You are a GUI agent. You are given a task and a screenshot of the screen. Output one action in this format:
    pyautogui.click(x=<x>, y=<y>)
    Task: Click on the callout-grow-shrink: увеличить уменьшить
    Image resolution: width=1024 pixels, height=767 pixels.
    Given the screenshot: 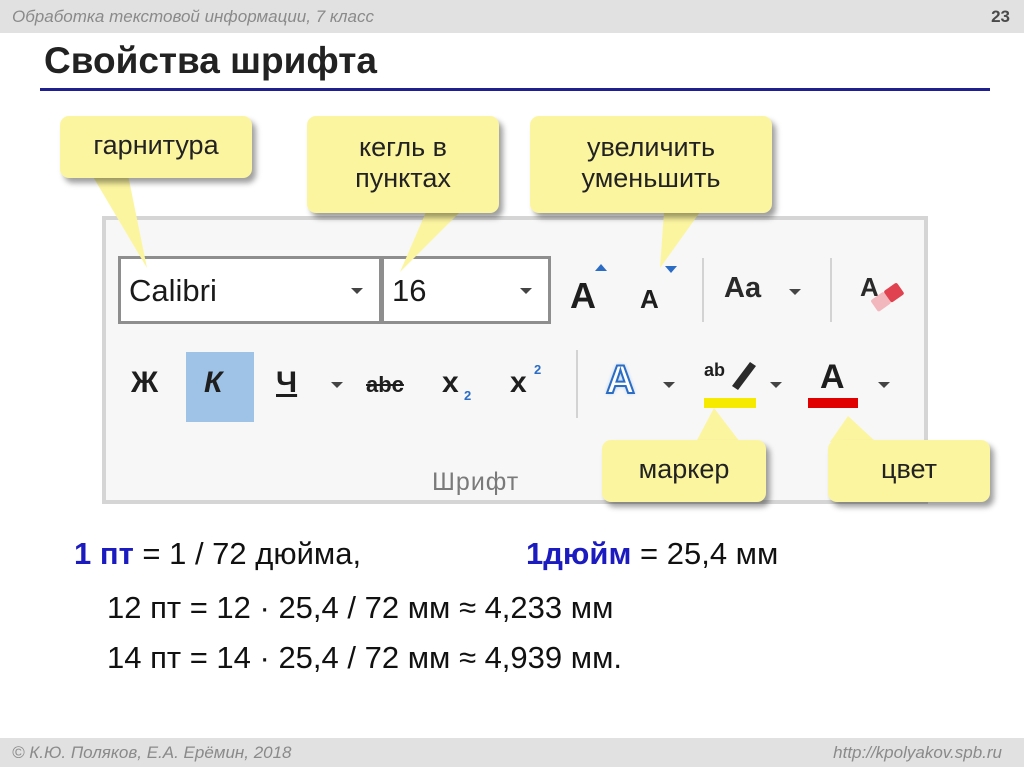 What is the action you would take?
    pyautogui.click(x=651, y=164)
    